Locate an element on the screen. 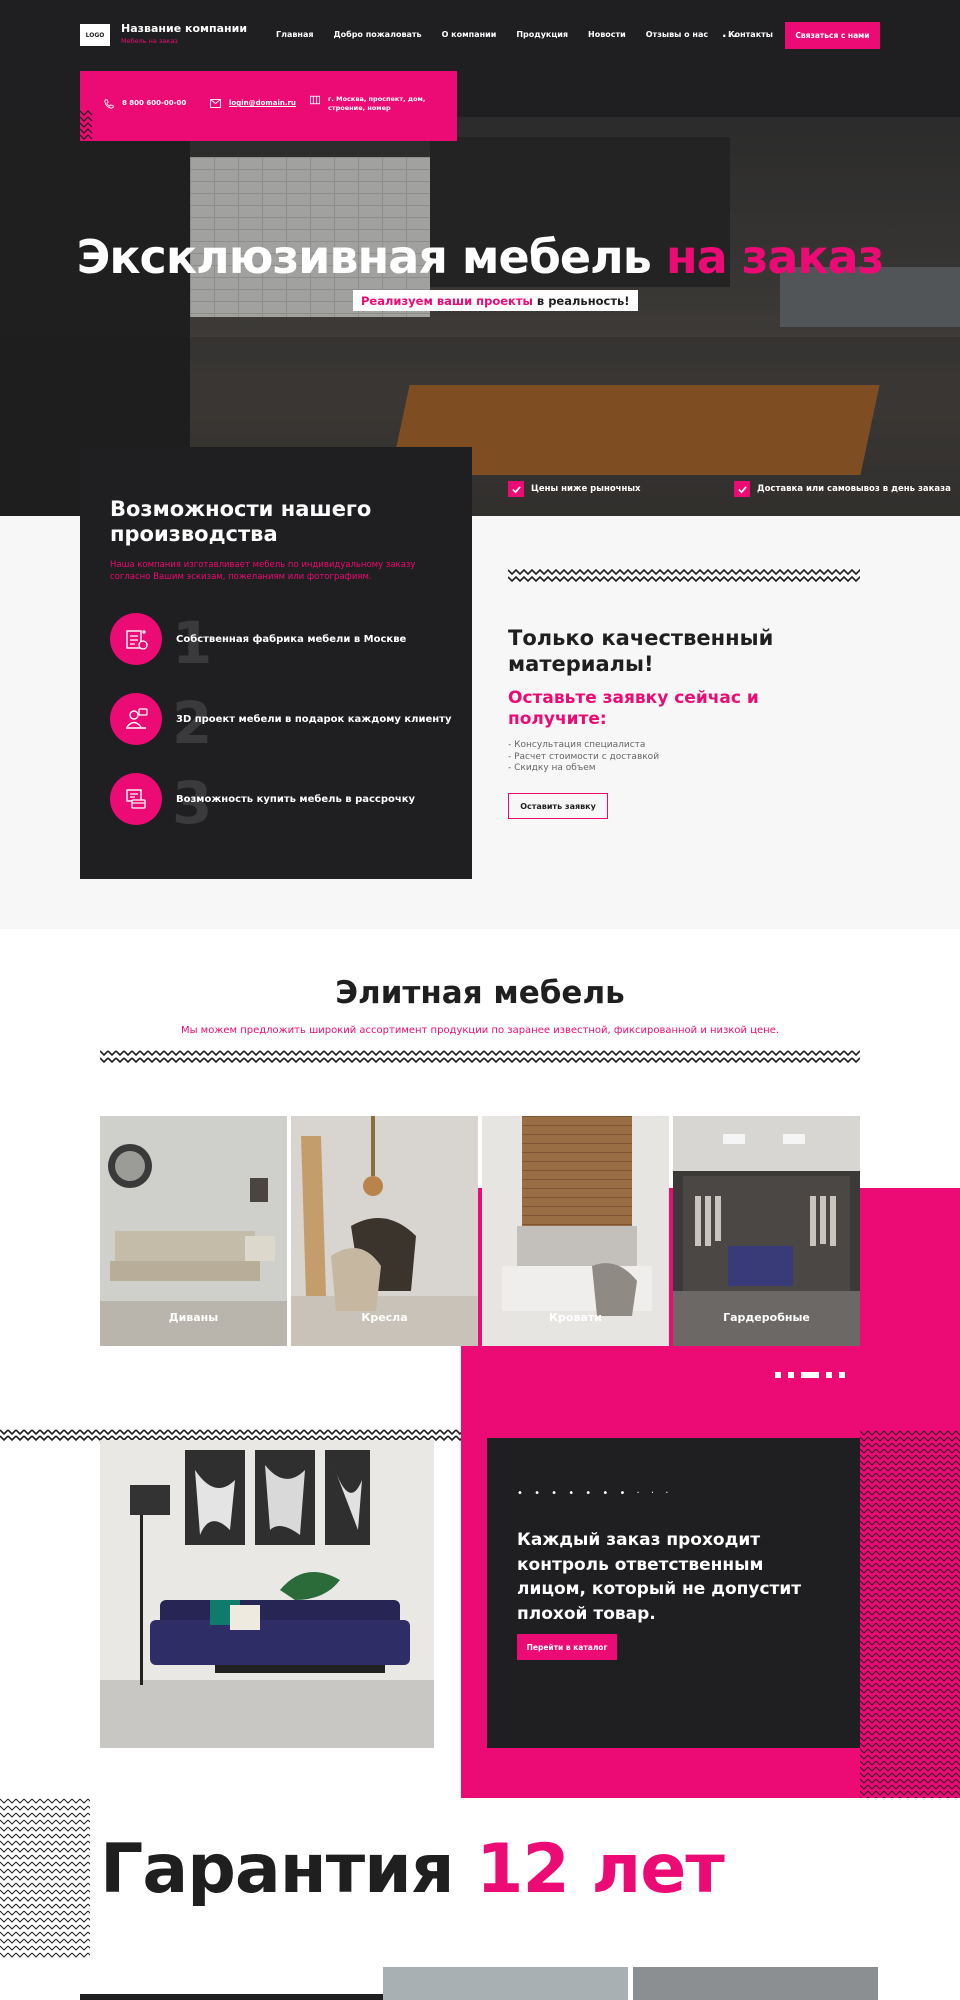  living-room-image is located at coordinates (267, 1594).